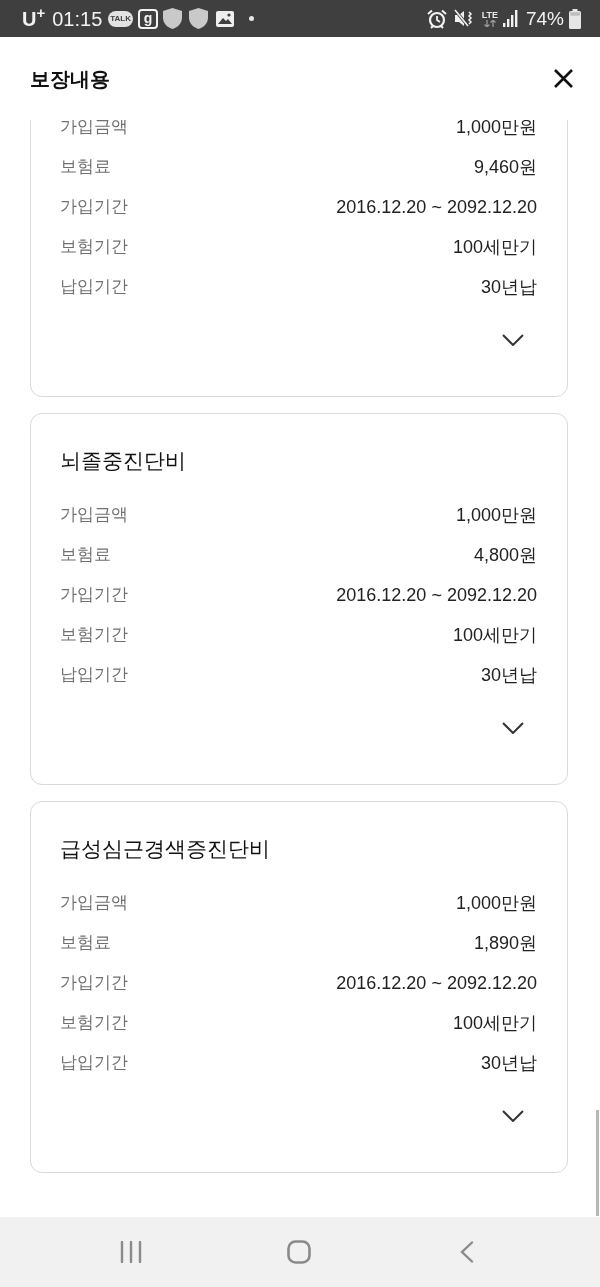 This screenshot has width=600, height=1287. I want to click on battery-icon, so click(575, 18).